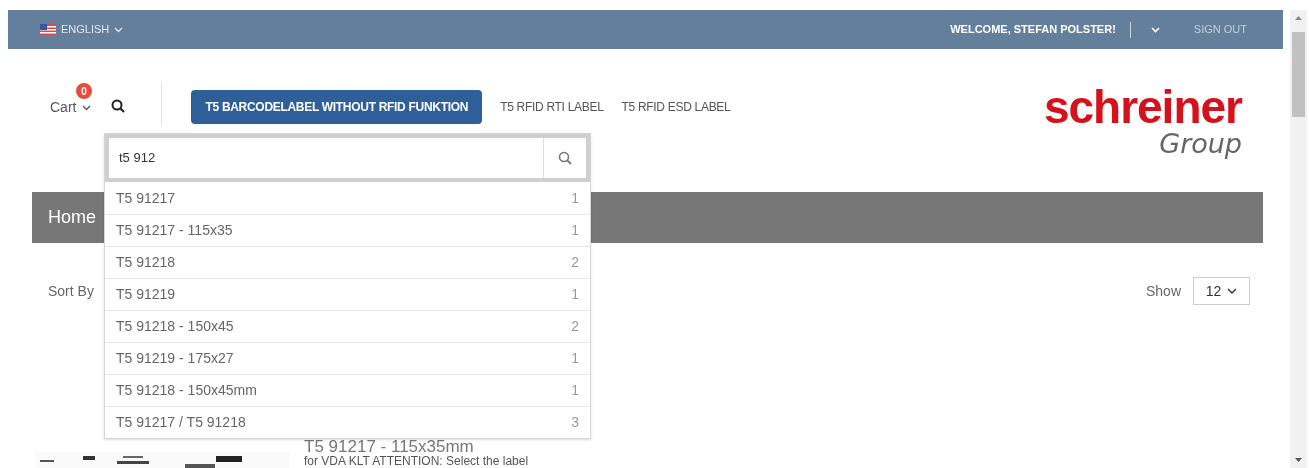  Describe the element at coordinates (84, 91) in the screenshot. I see `cart-count-badge: 0` at that location.